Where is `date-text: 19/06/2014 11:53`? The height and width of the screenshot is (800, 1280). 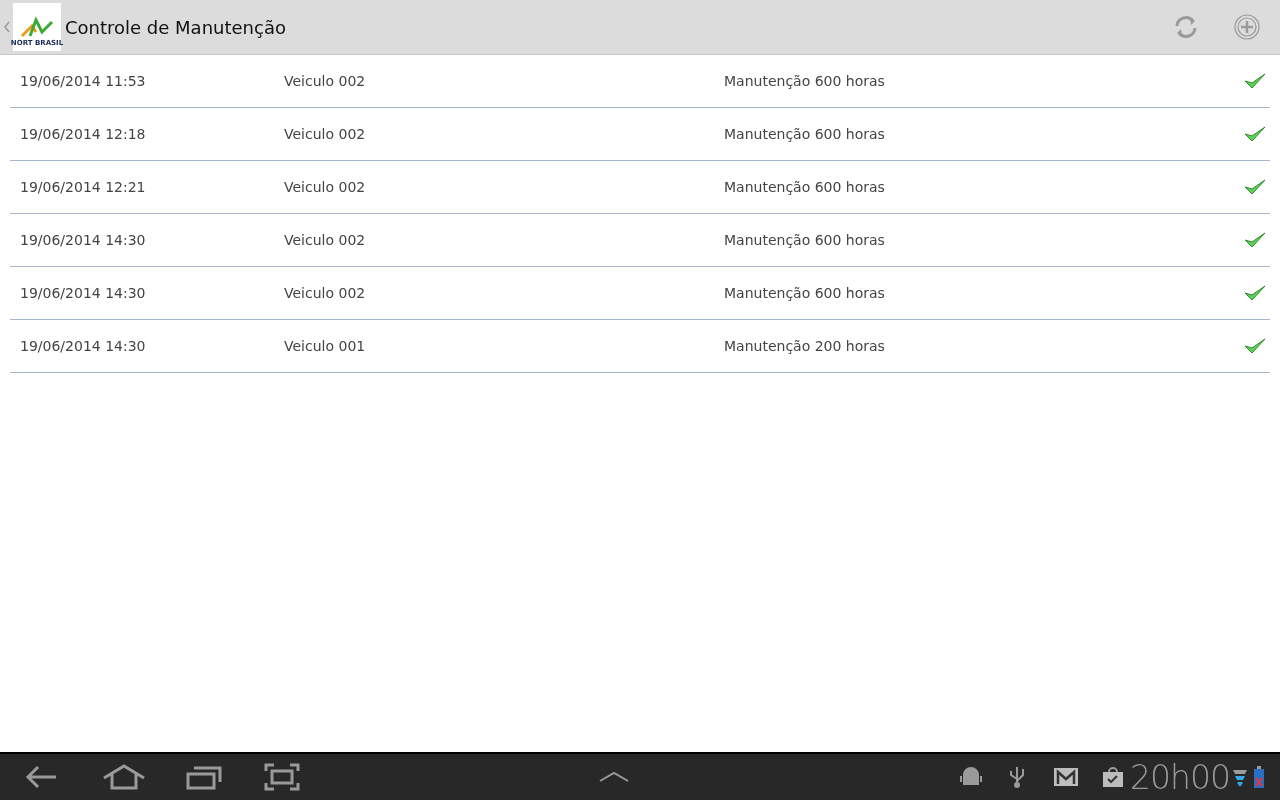
date-text: 19/06/2014 11:53 is located at coordinates (83, 81).